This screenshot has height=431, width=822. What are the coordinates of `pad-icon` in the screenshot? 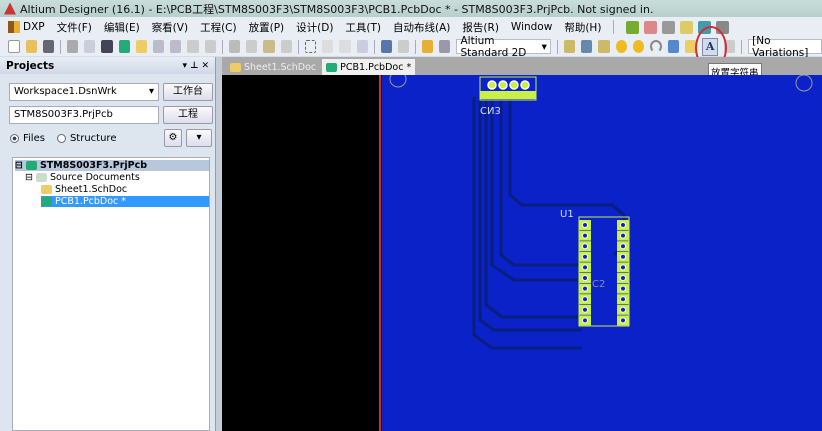 It's located at (621, 46).